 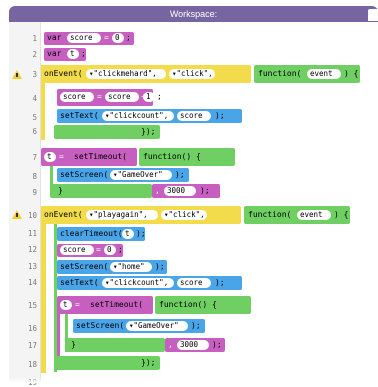 What do you see at coordinates (148, 131) in the screenshot?
I see `block-close: });` at bounding box center [148, 131].